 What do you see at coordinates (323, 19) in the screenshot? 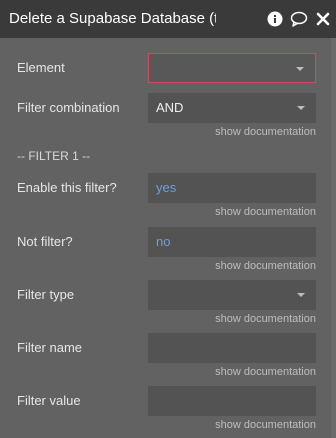
I see `close-icon` at bounding box center [323, 19].